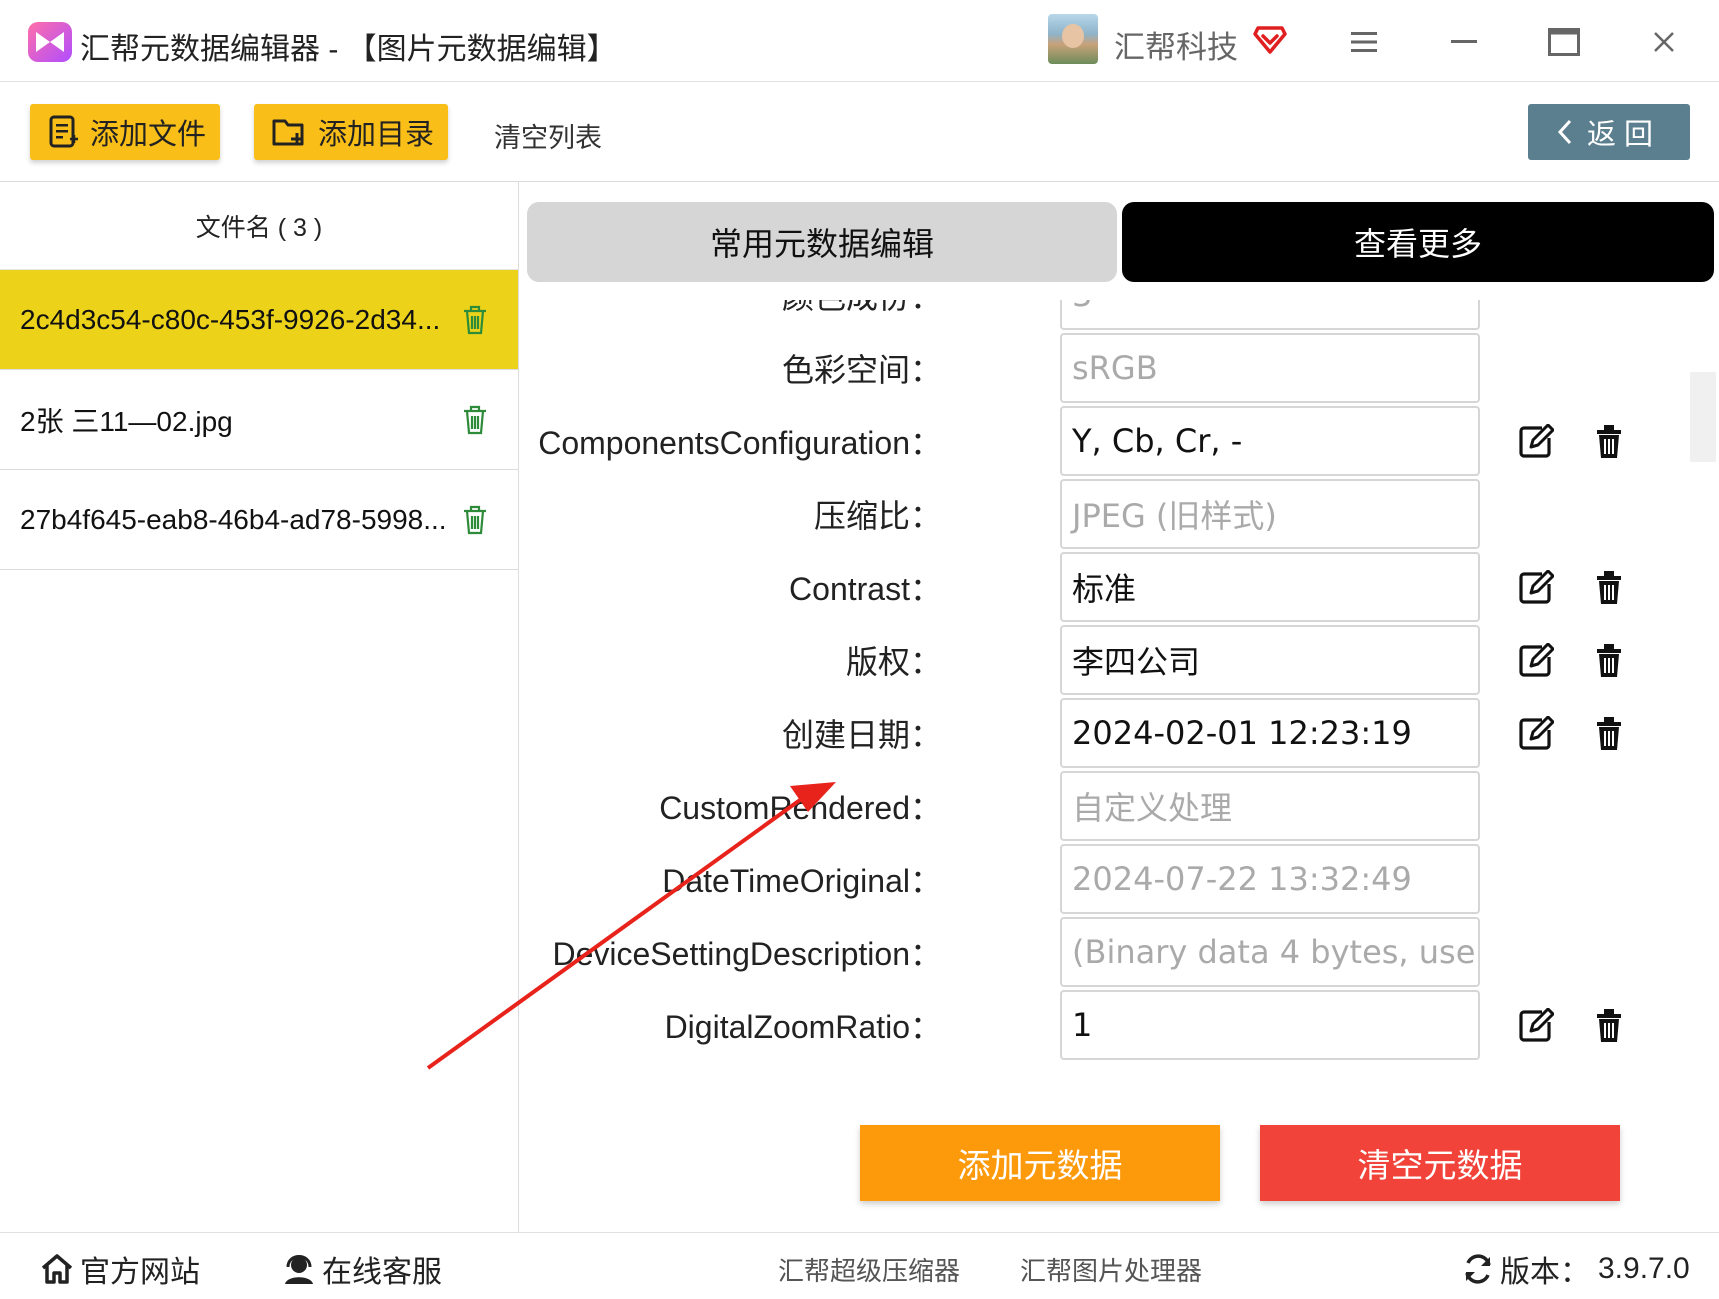 This screenshot has width=1719, height=1299. I want to click on clear-metadata-button: 清空元数据, so click(1440, 1163).